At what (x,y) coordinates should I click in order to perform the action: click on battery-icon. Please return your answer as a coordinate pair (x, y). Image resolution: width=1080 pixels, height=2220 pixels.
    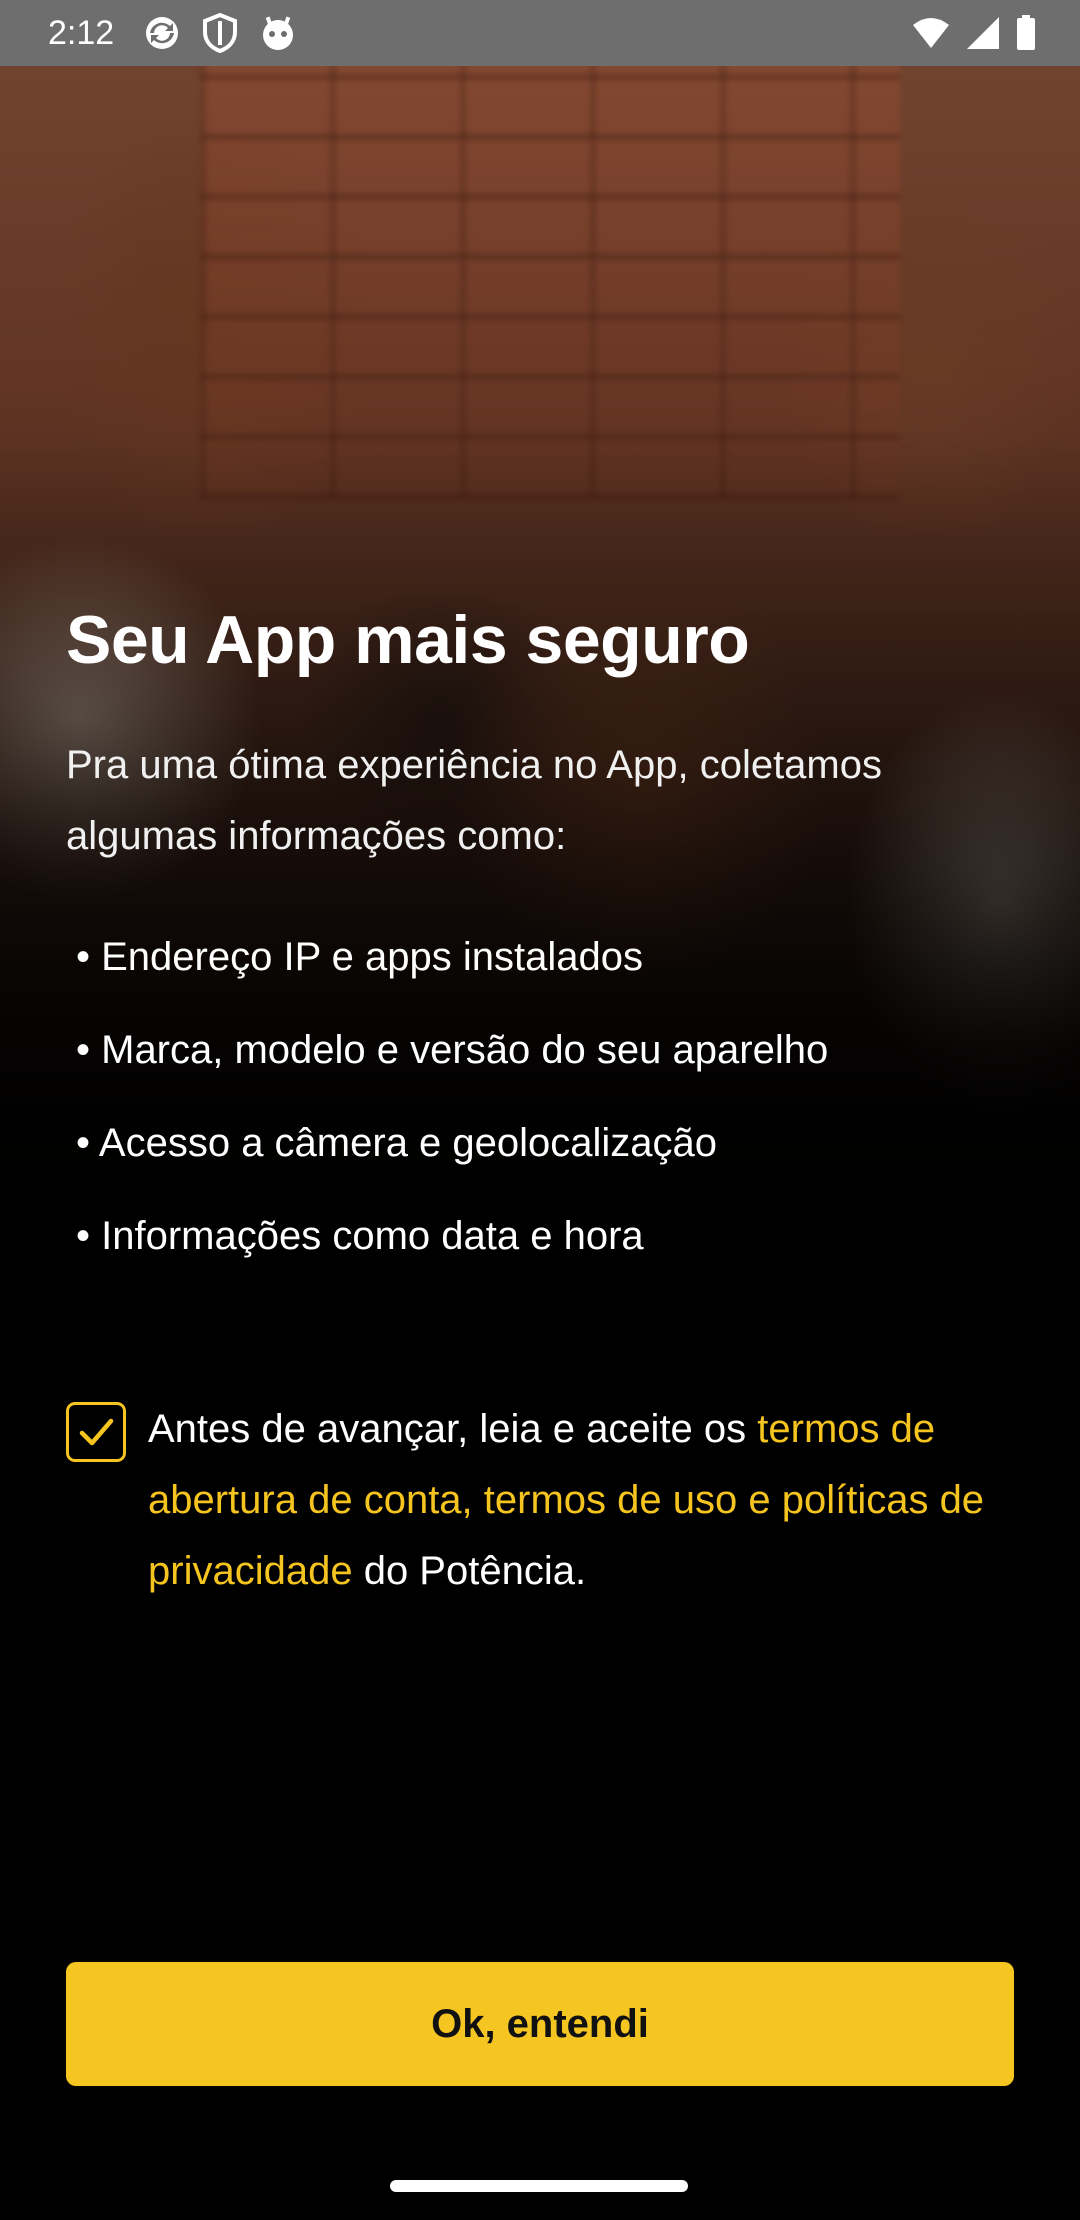
    Looking at the image, I should click on (1026, 33).